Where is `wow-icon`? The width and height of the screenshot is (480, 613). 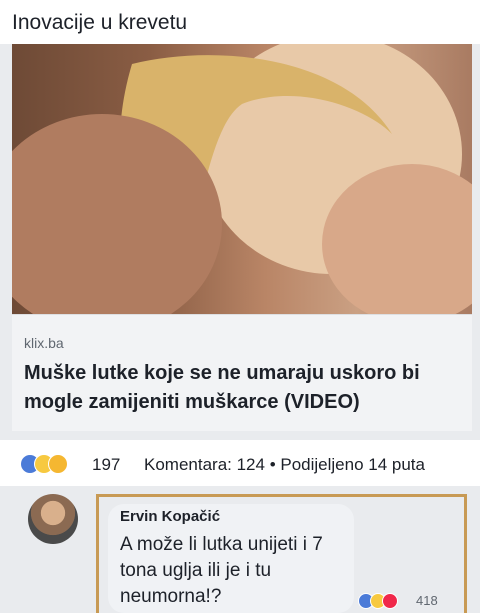 wow-icon is located at coordinates (58, 464).